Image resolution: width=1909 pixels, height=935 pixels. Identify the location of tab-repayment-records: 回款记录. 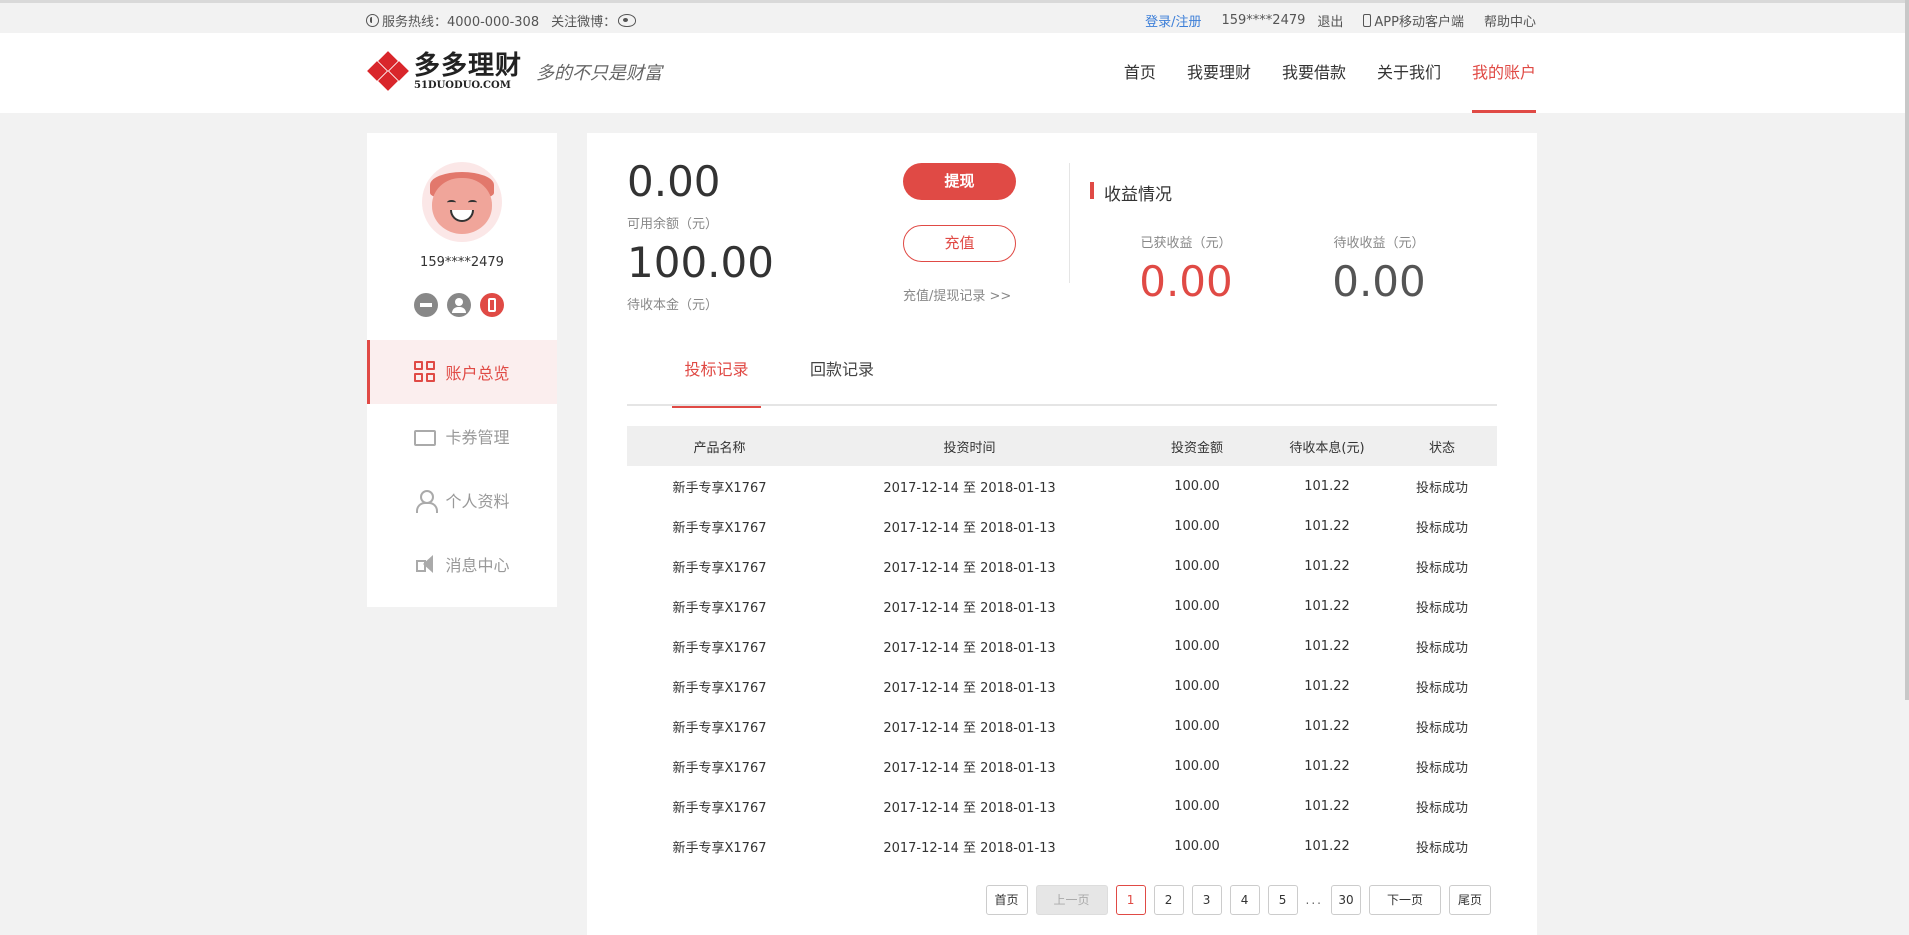
(842, 378).